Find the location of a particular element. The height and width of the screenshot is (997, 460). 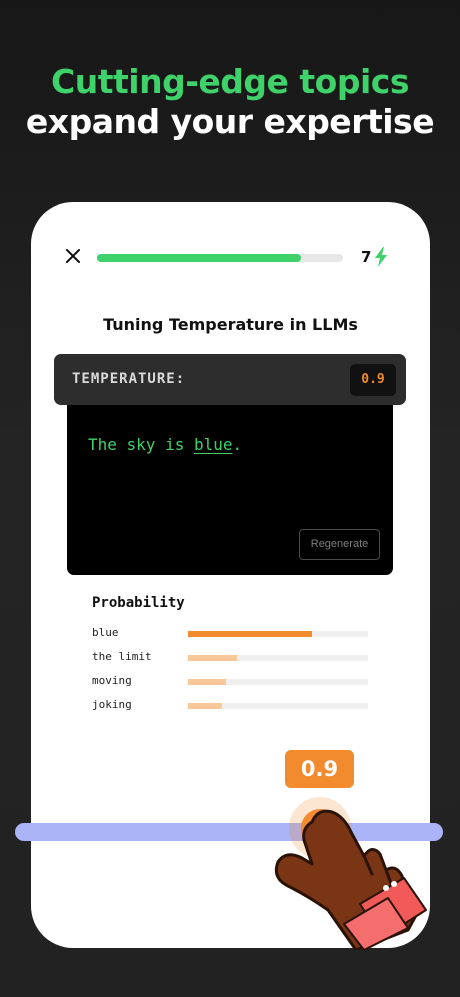

probability-label: joking is located at coordinates (112, 704).